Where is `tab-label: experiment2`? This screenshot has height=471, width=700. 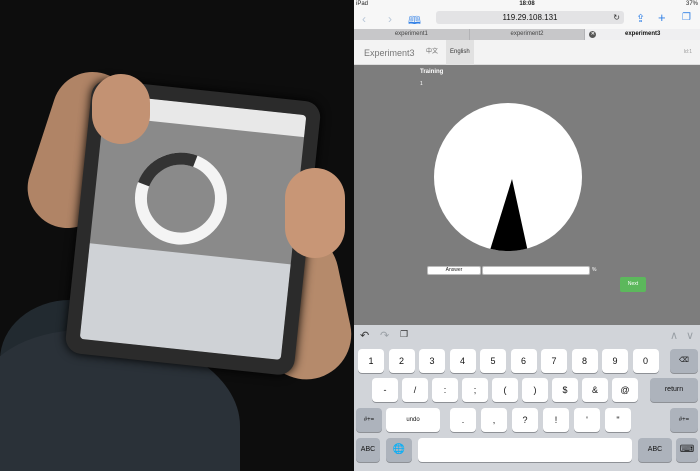 tab-label: experiment2 is located at coordinates (527, 34).